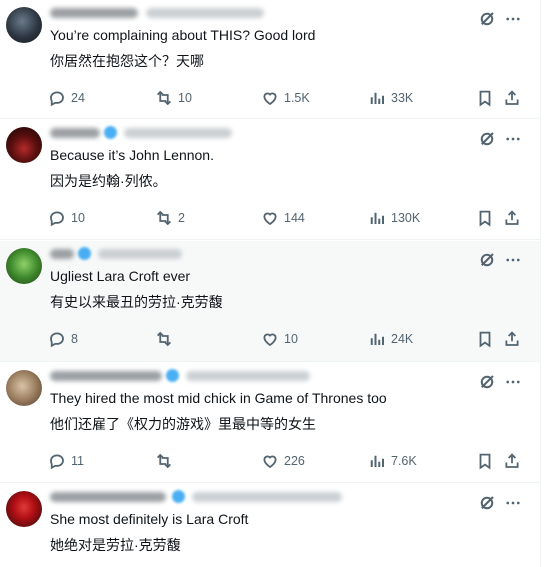 The width and height of the screenshot is (550, 567). What do you see at coordinates (390, 98) in the screenshot?
I see `views-button: 33K` at bounding box center [390, 98].